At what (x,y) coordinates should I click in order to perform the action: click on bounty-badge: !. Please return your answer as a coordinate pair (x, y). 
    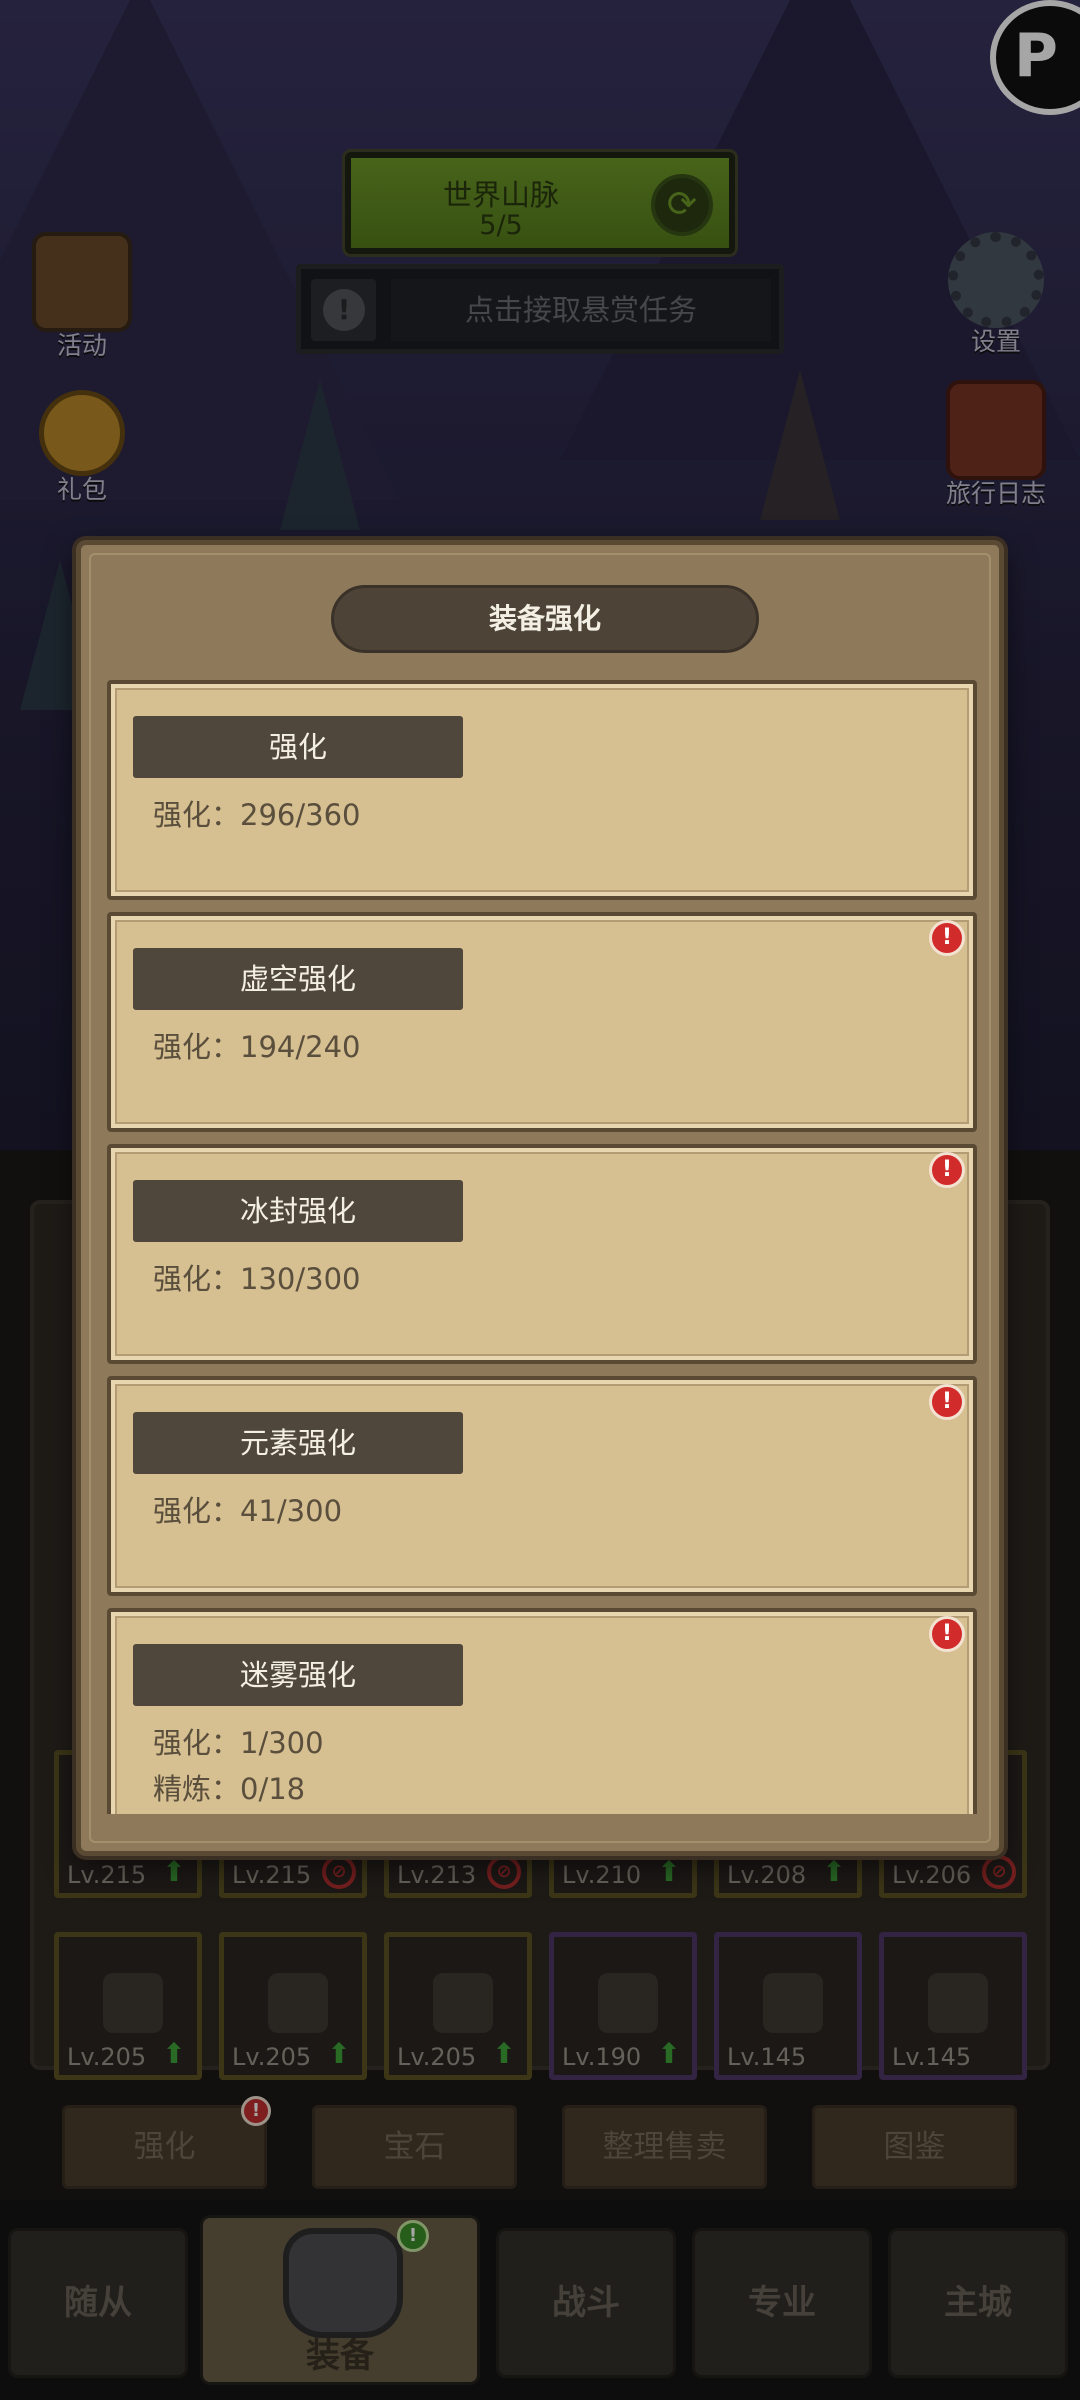
    Looking at the image, I should click on (343, 310).